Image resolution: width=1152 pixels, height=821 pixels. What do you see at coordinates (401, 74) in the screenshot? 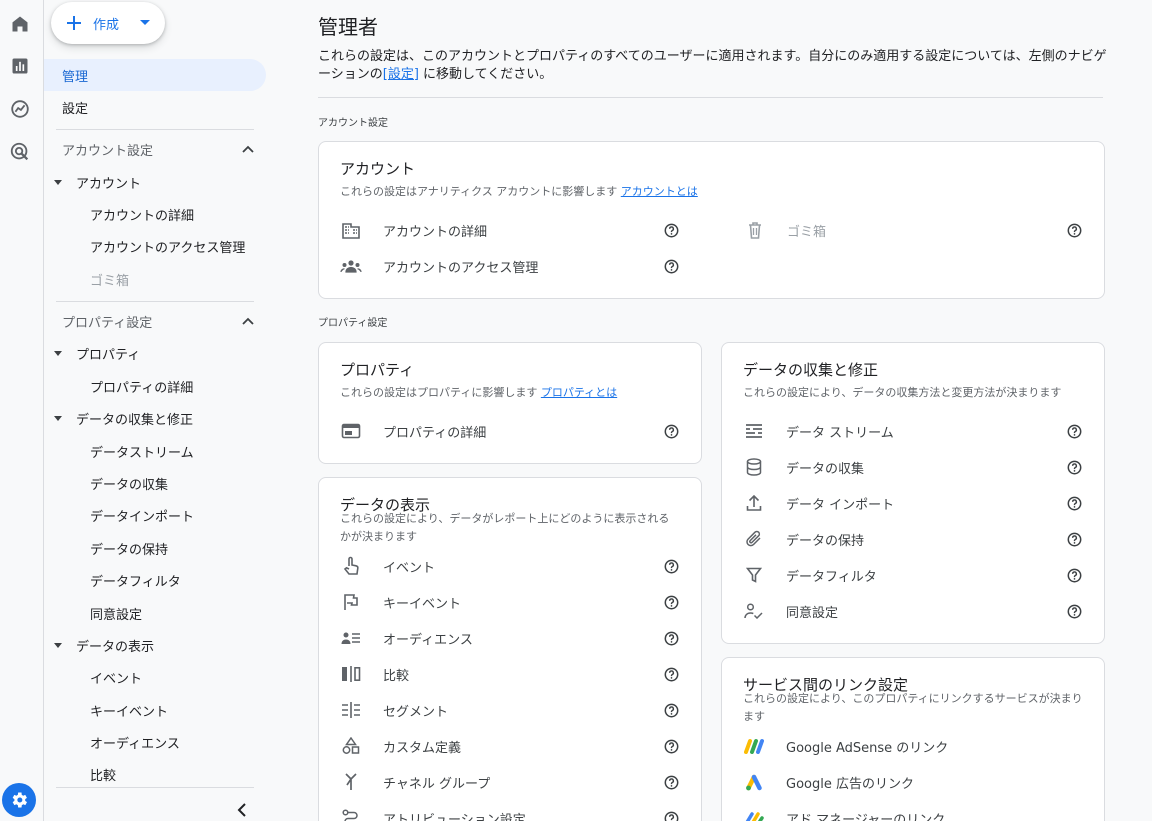
I see `settings-link: [設定]` at bounding box center [401, 74].